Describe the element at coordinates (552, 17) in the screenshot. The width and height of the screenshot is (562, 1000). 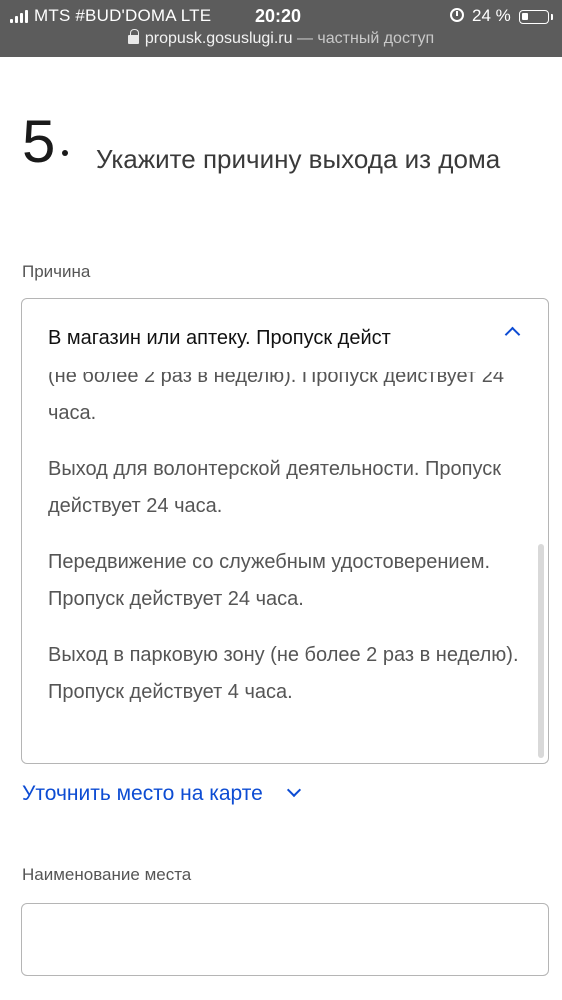
I see `battery-cap` at that location.